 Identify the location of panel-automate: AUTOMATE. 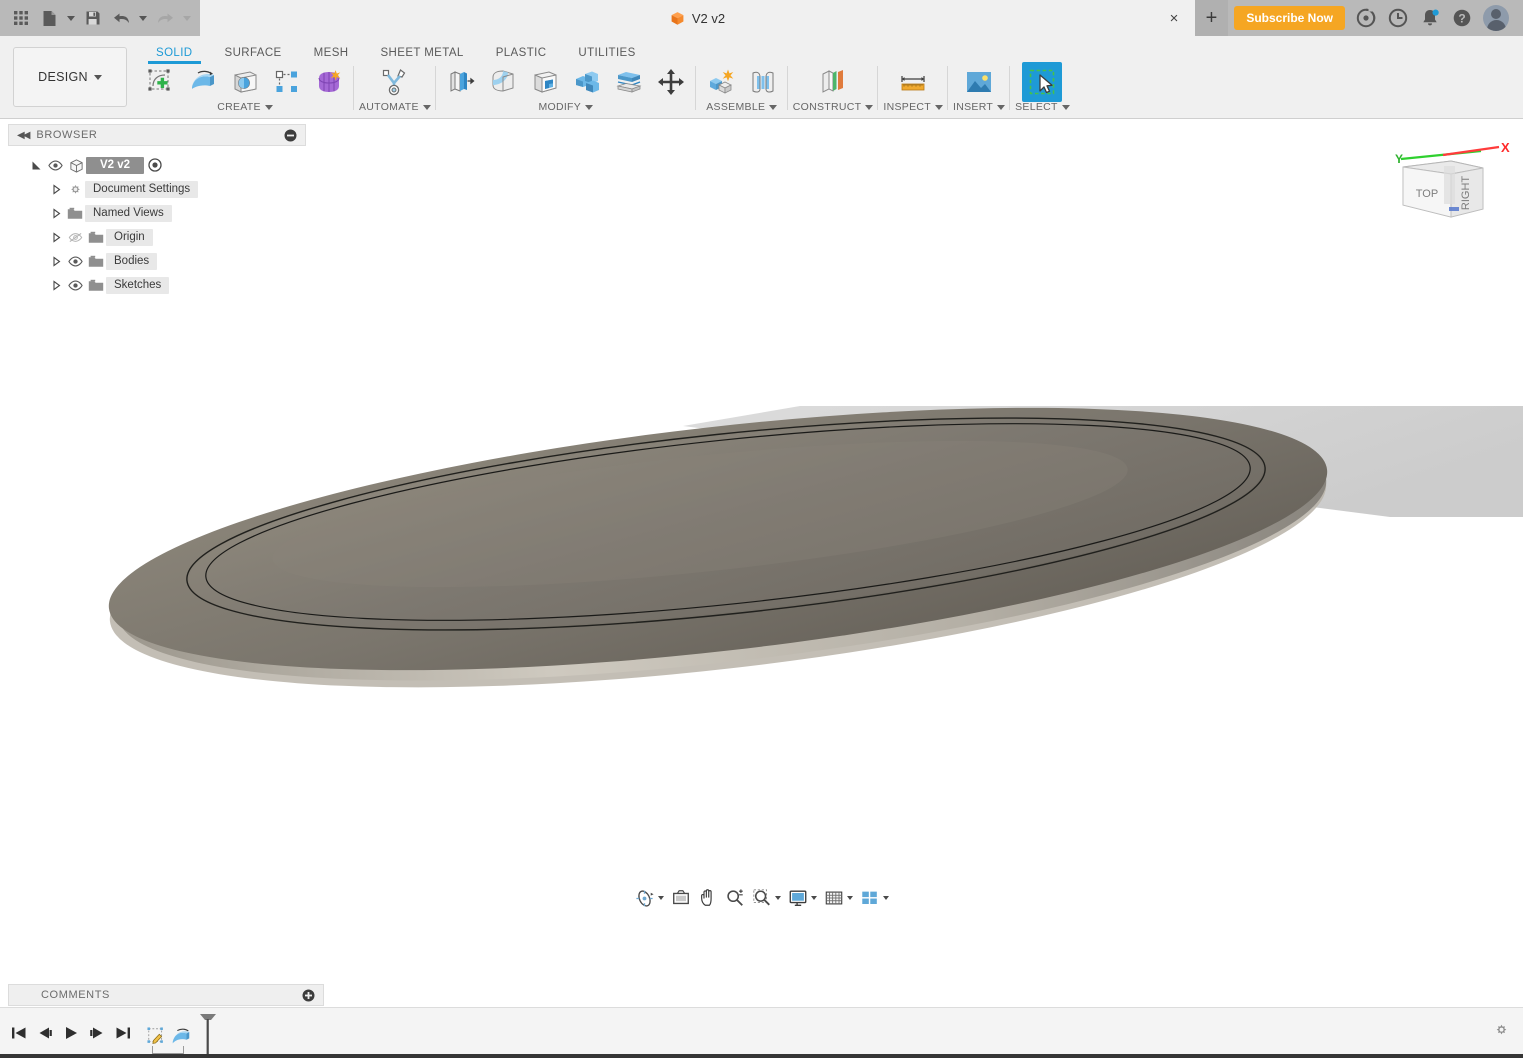
(395, 90).